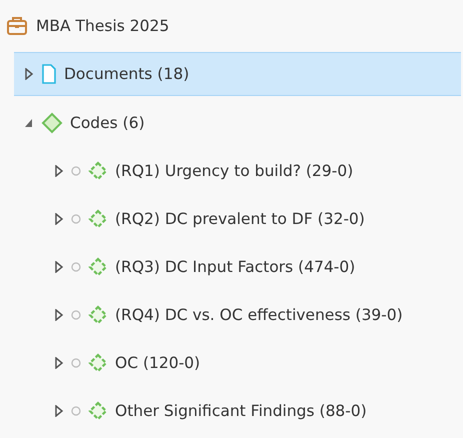 The height and width of the screenshot is (438, 463). What do you see at coordinates (231, 219) in the screenshot?
I see `tree-item: (RQ2) DC prevalent to DF (32-0)` at bounding box center [231, 219].